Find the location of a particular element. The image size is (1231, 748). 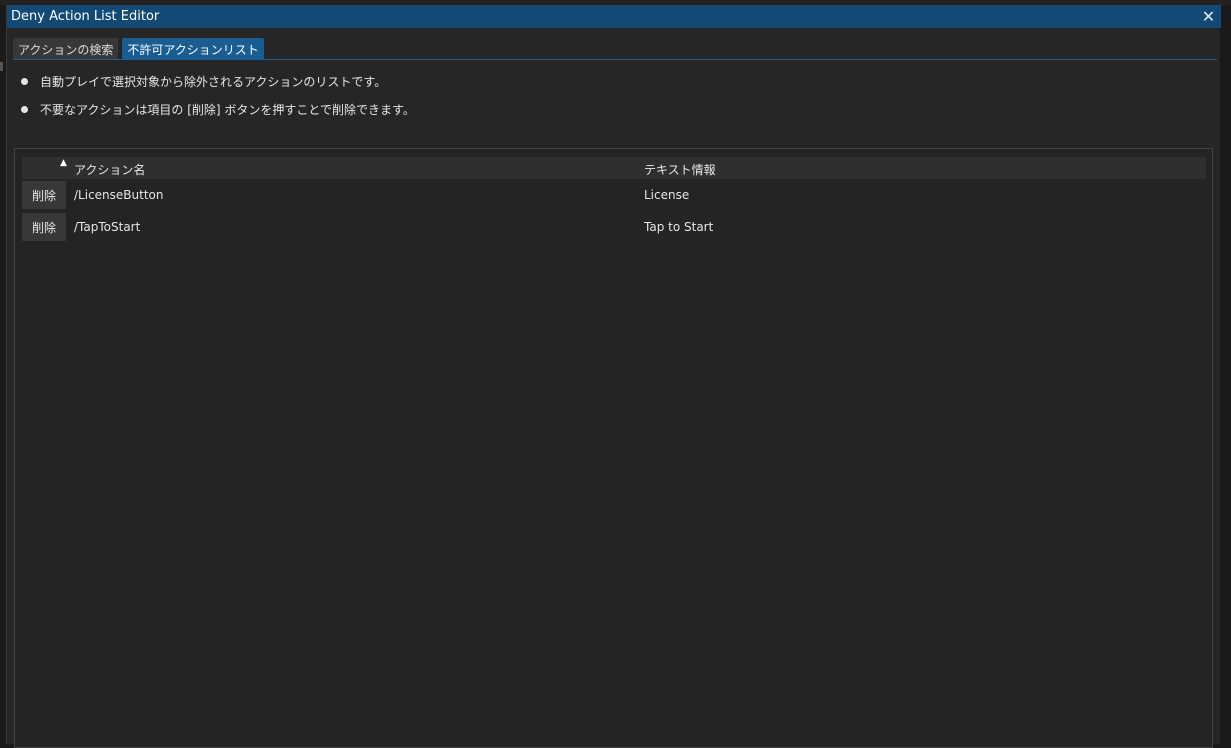

table-row: 削除 /LicenseButton License is located at coordinates (614, 195).